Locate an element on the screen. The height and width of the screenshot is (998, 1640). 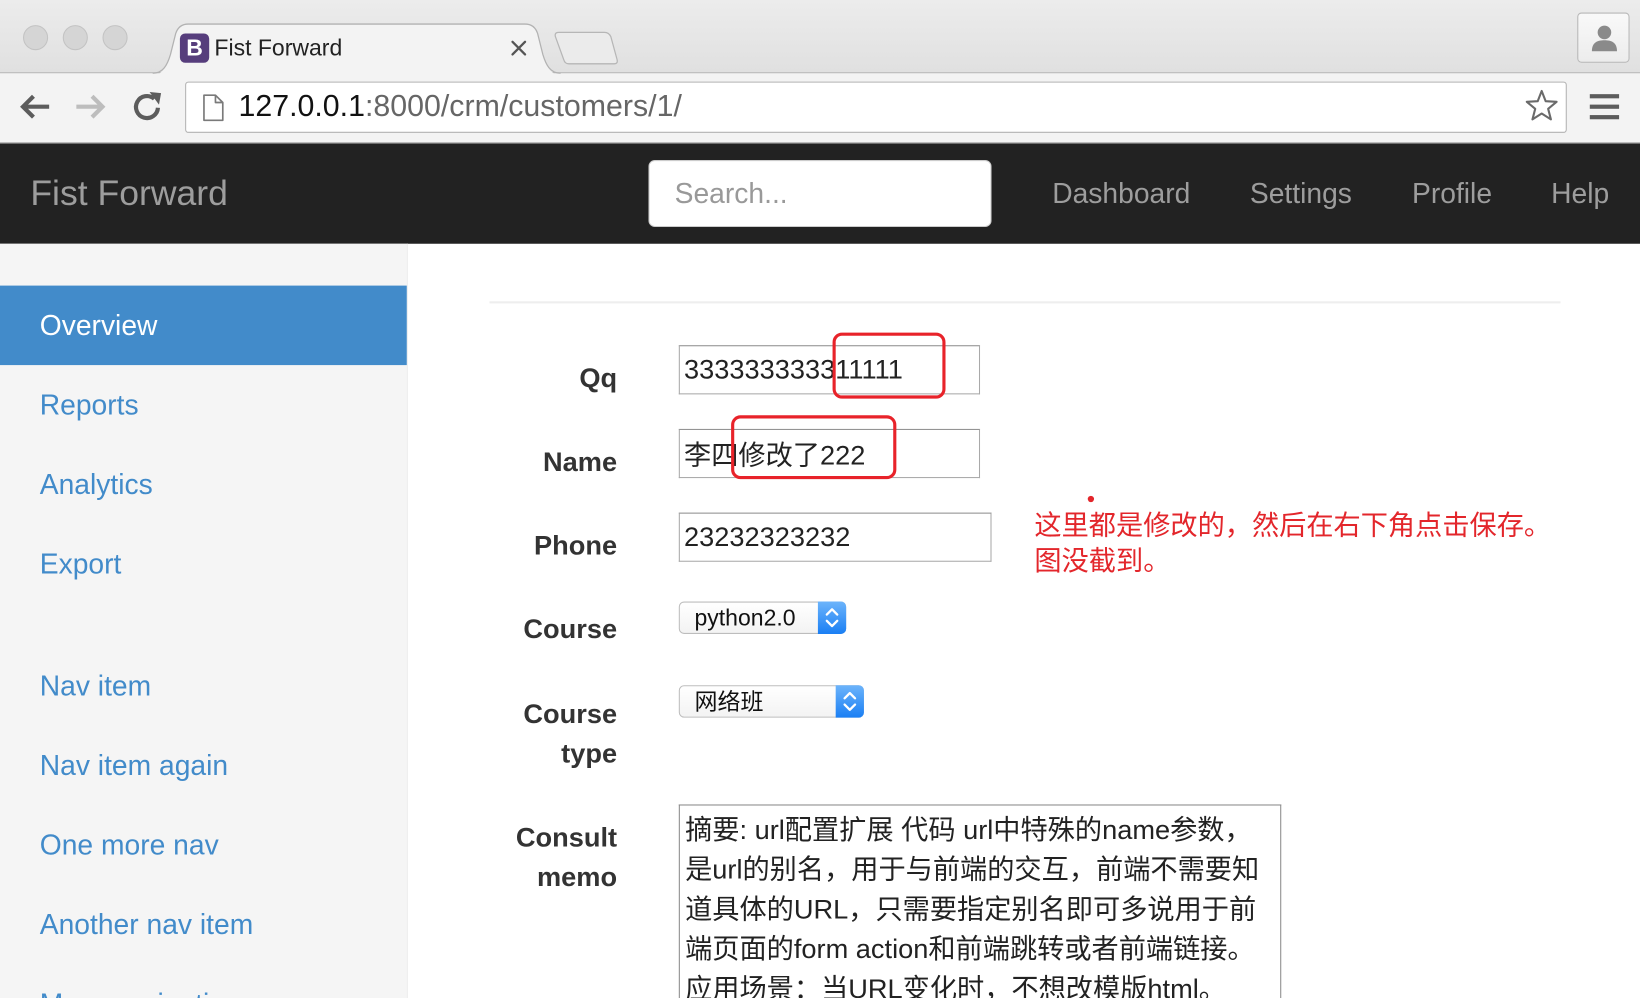
nav-link-help: Help is located at coordinates (1580, 193).